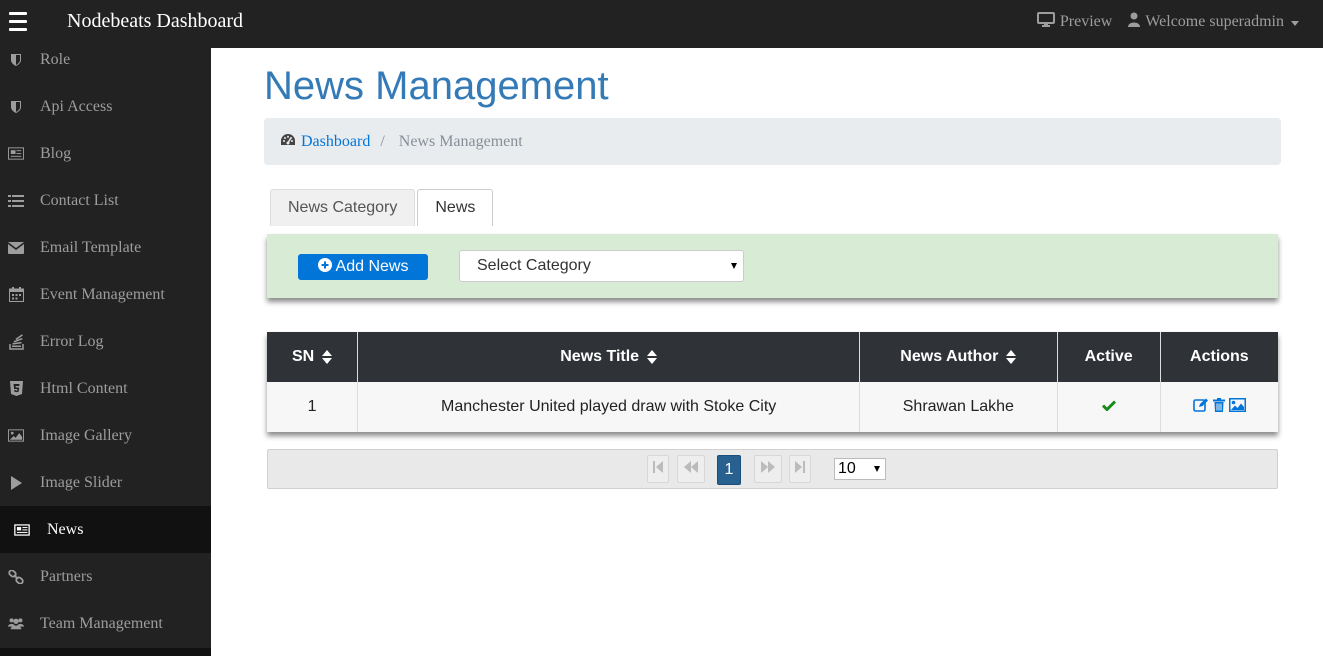 The height and width of the screenshot is (656, 1323). I want to click on sidebar-item-email-template: Email Template, so click(105, 247).